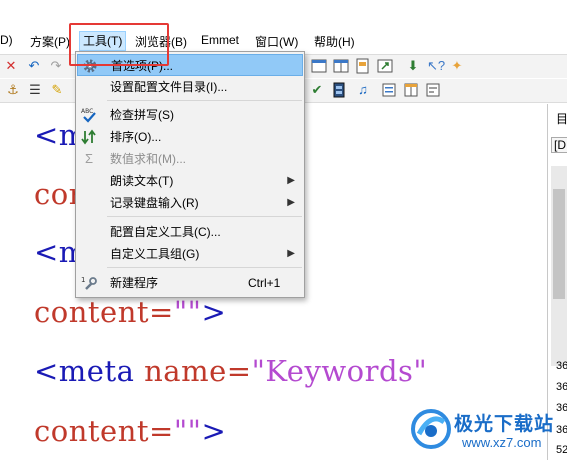  I want to click on menu-item-edit: D), so click(6, 40).